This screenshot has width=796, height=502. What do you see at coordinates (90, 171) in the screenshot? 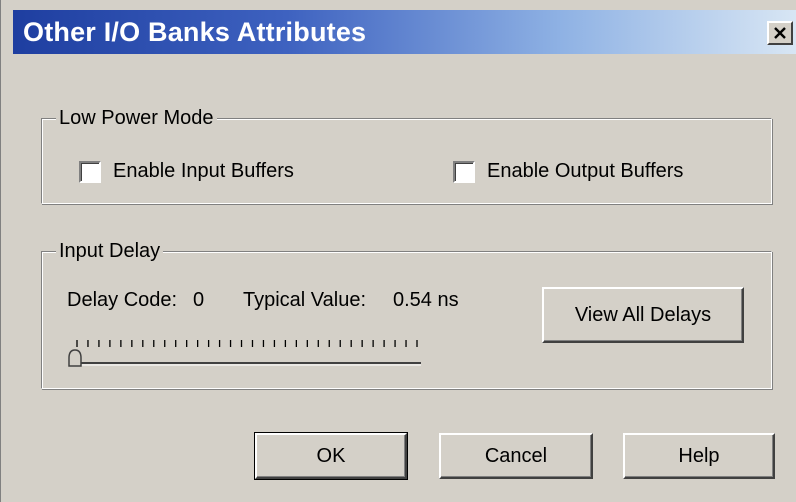
I see `enable-input-buffers-checkbox` at bounding box center [90, 171].